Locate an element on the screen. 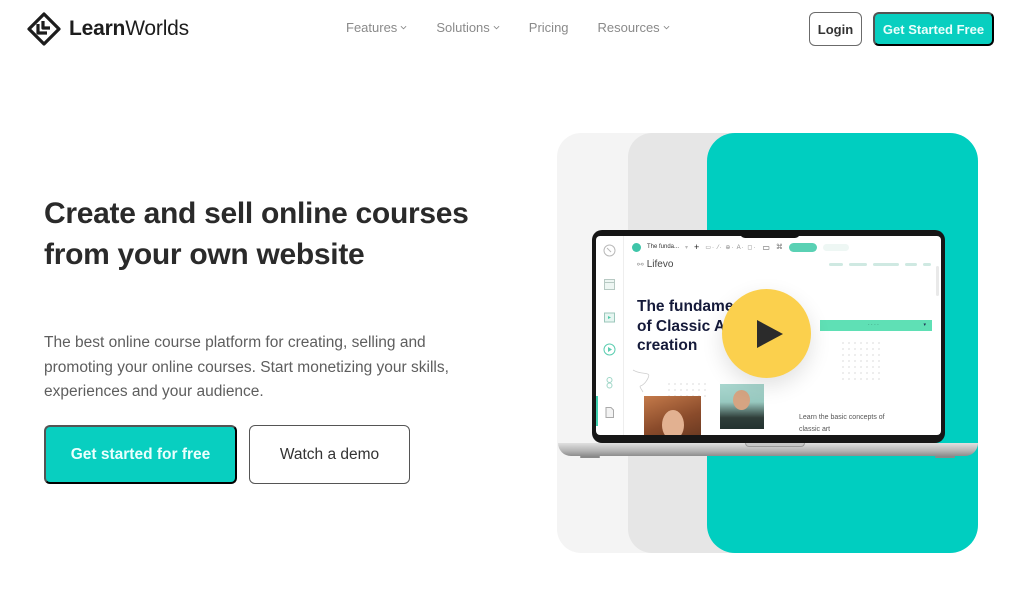 The image size is (1024, 601). preview-scrollbar is located at coordinates (937, 281).